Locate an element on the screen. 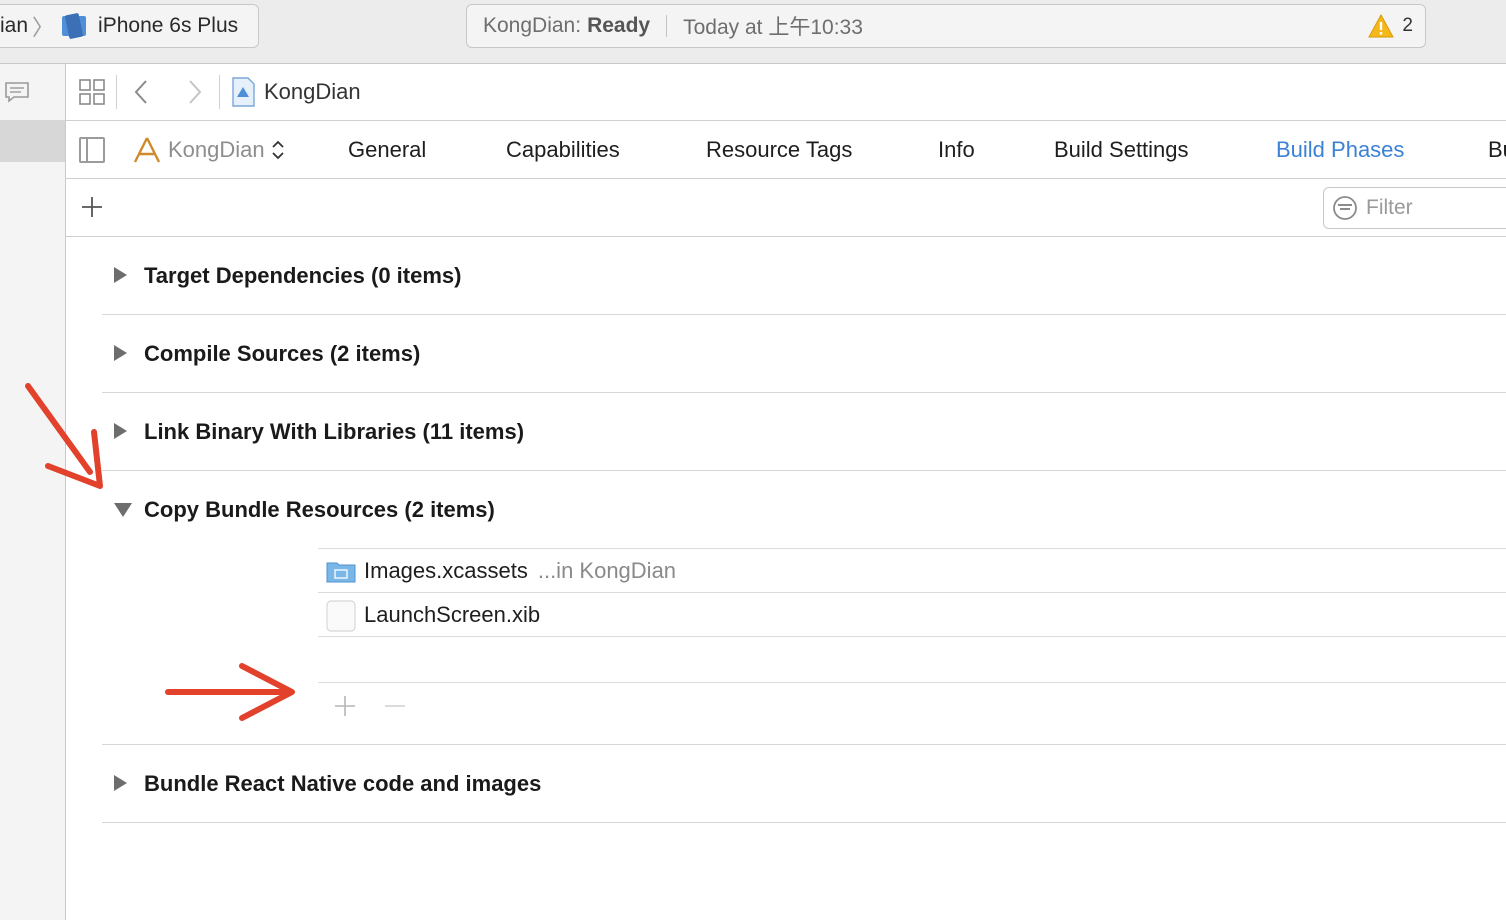  tab-capabilities: Capabilities is located at coordinates (563, 150).